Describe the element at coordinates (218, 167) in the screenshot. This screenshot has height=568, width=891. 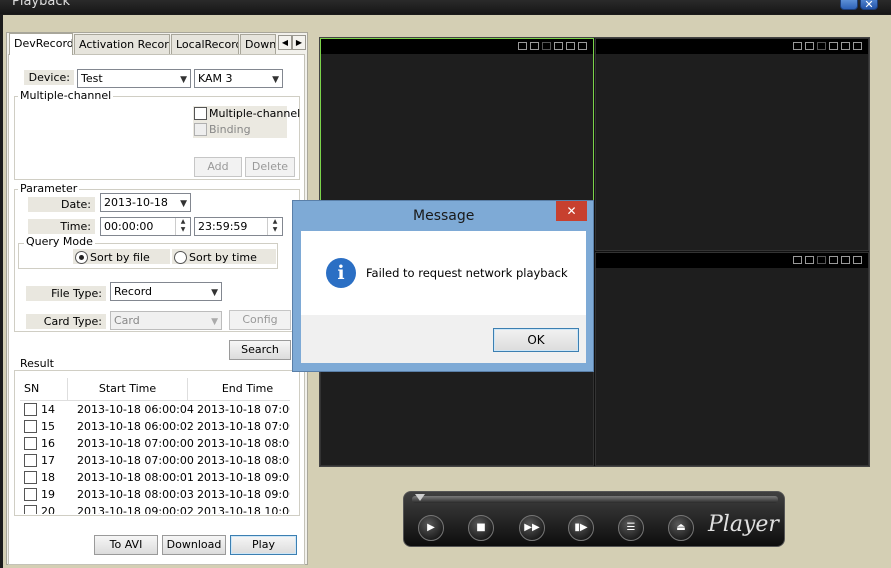
I see `add-button: Add` at that location.